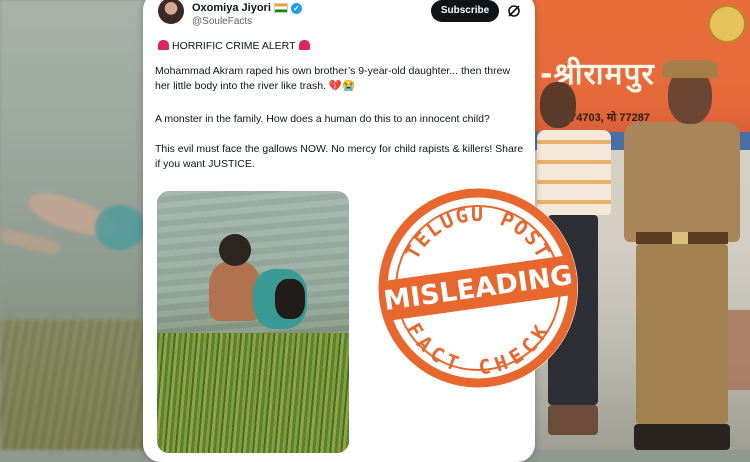 This screenshot has height=462, width=750. I want to click on belt-buckle, so click(680, 238).